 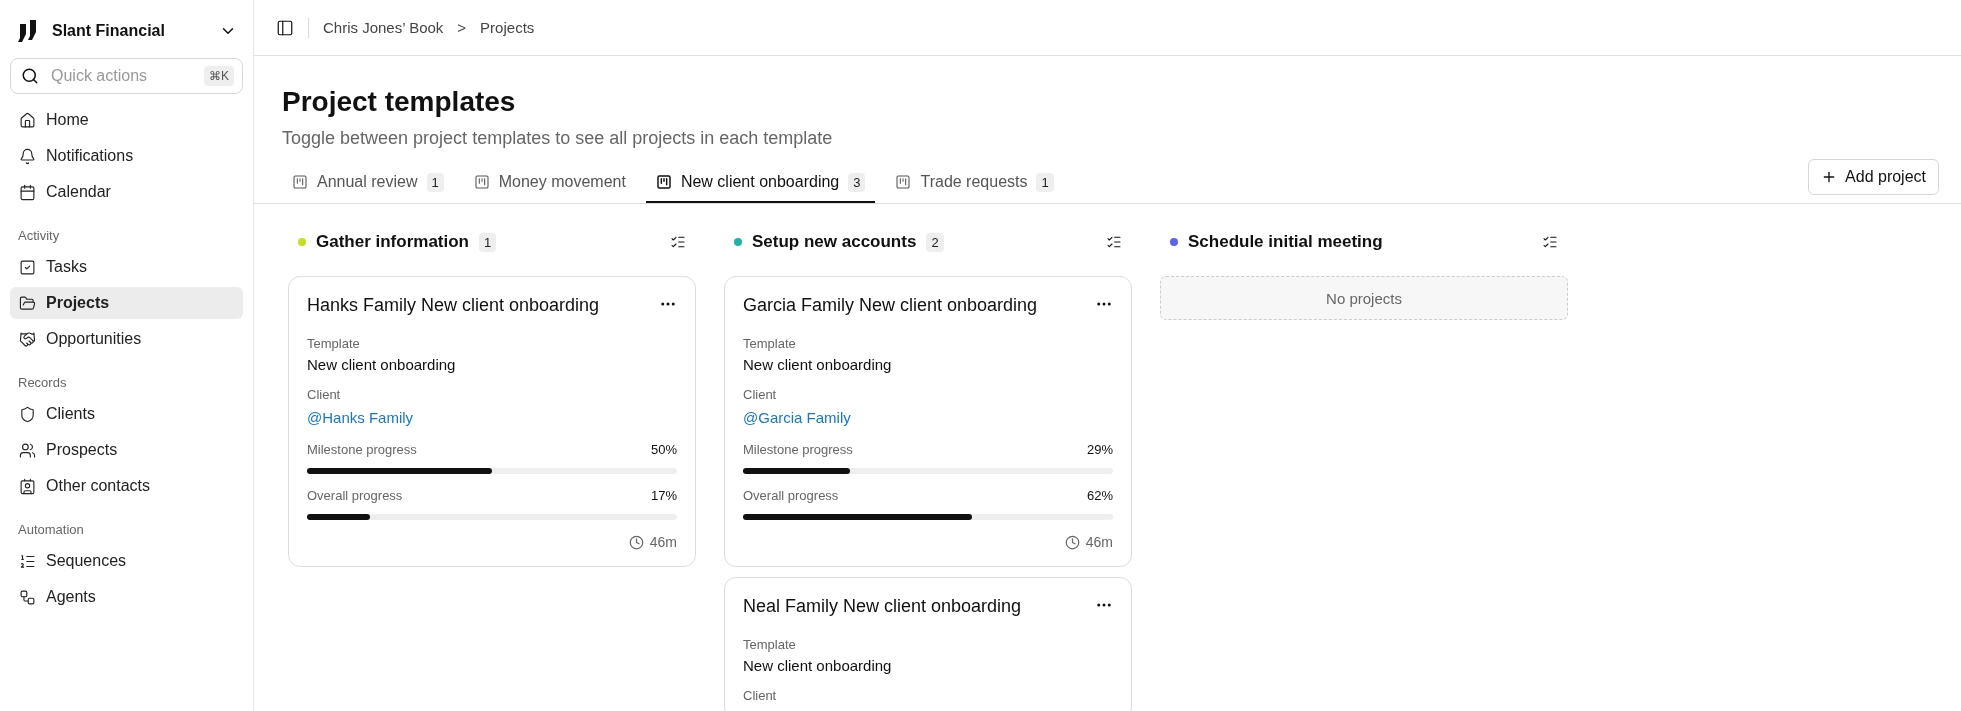 What do you see at coordinates (1285, 242) in the screenshot?
I see `column-title: Schedule initial meeting` at bounding box center [1285, 242].